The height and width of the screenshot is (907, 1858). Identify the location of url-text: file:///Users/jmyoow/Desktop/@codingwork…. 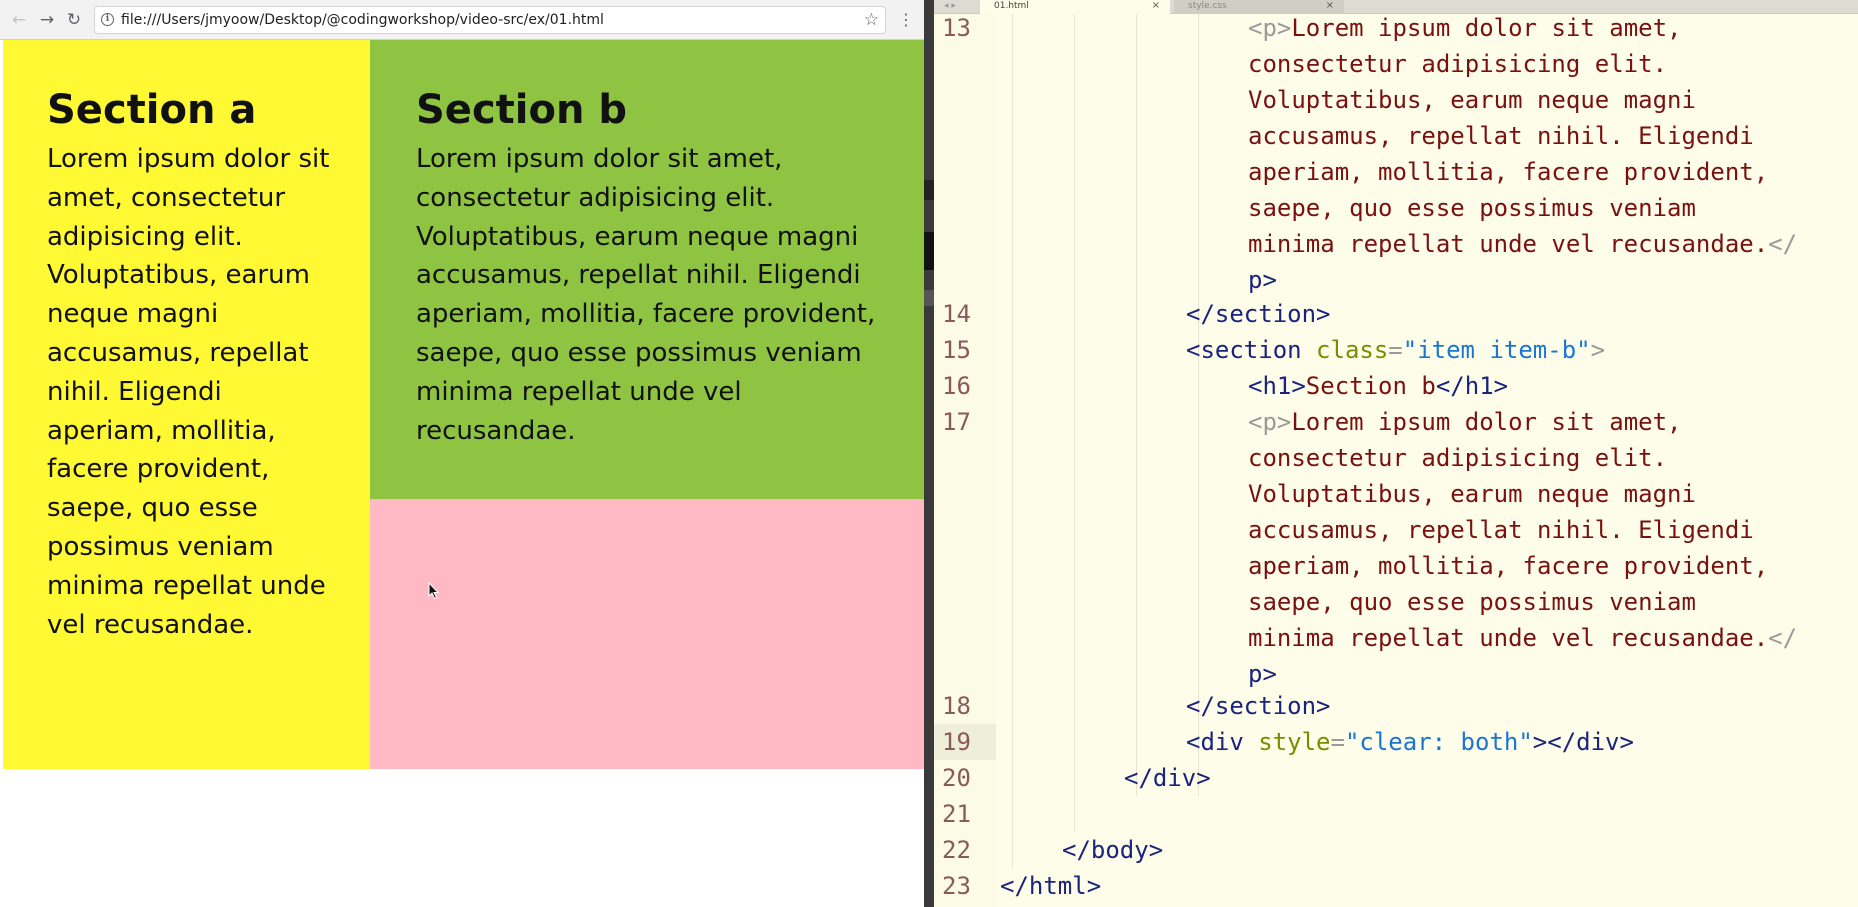
(362, 20).